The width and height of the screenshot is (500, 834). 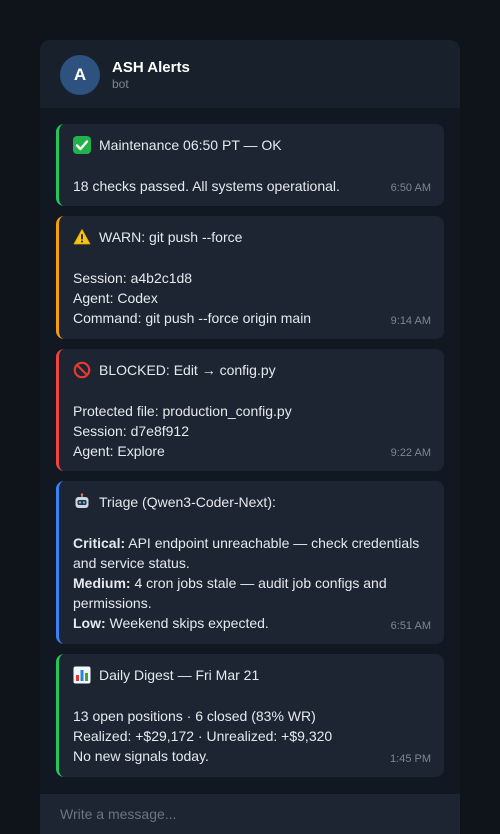 I want to click on composer, so click(x=250, y=814).